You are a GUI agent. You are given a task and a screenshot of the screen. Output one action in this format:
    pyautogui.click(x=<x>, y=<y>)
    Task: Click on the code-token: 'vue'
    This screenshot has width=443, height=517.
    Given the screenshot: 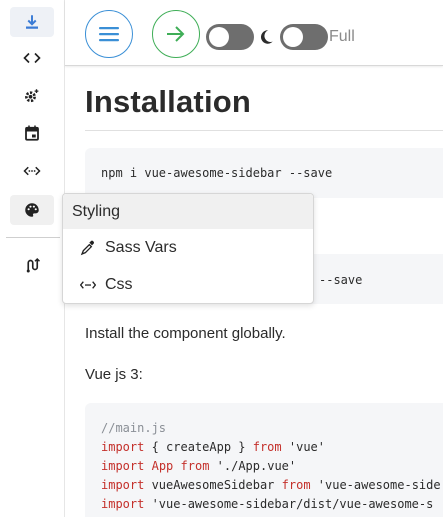 What is the action you would take?
    pyautogui.click(x=303, y=447)
    